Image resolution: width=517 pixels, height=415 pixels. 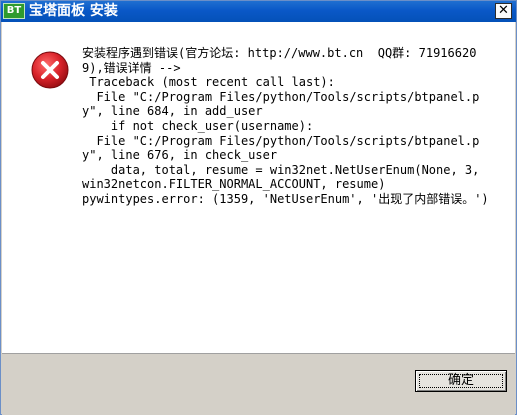 I want to click on close-button: ✕, so click(x=503, y=11).